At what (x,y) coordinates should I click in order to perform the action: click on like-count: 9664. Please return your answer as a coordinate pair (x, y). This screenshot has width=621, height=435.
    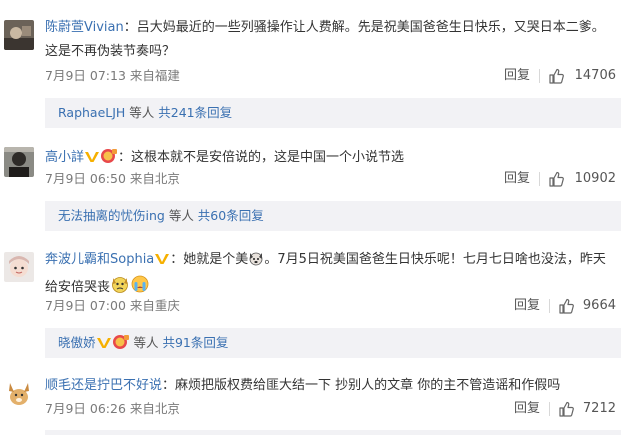
    Looking at the image, I should click on (599, 305).